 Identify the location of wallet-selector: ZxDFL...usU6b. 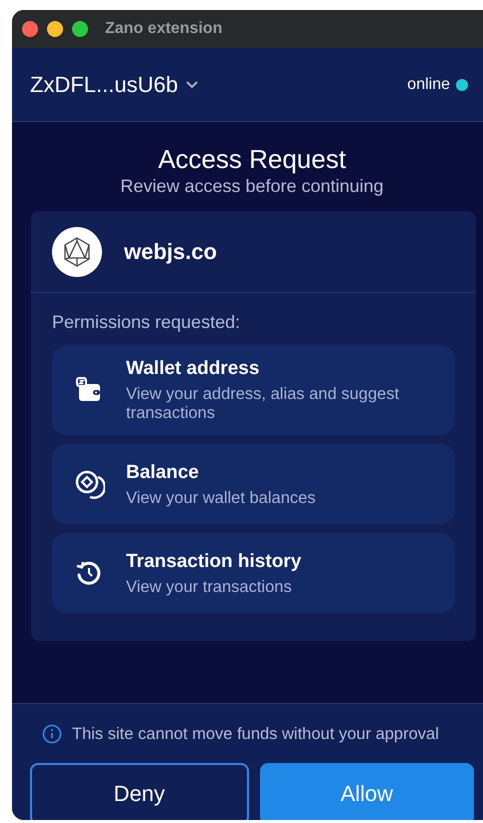
(114, 84).